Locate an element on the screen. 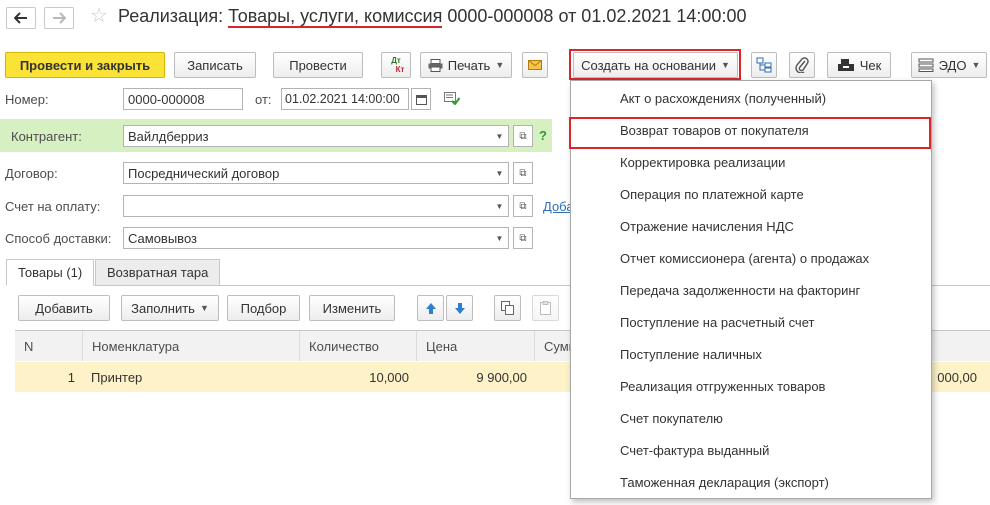 Image resolution: width=990 pixels, height=505 pixels. email-button is located at coordinates (535, 65).